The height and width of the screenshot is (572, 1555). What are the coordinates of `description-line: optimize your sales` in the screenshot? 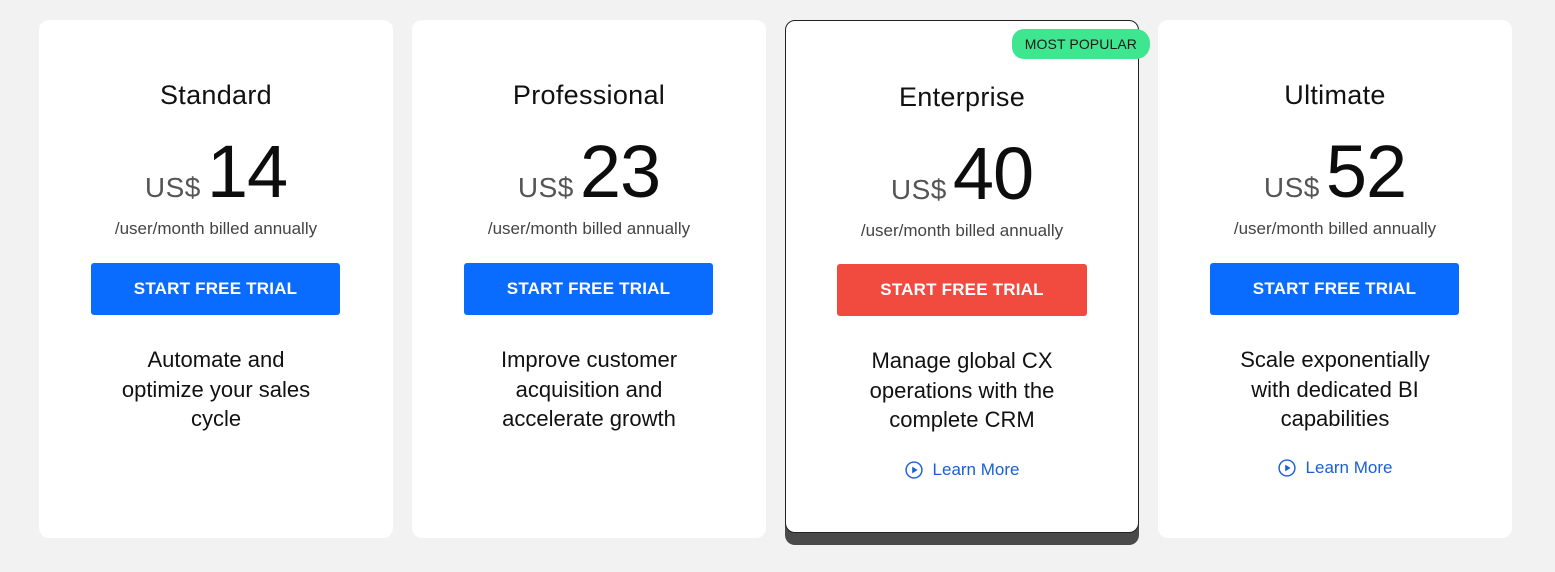 It's located at (216, 389).